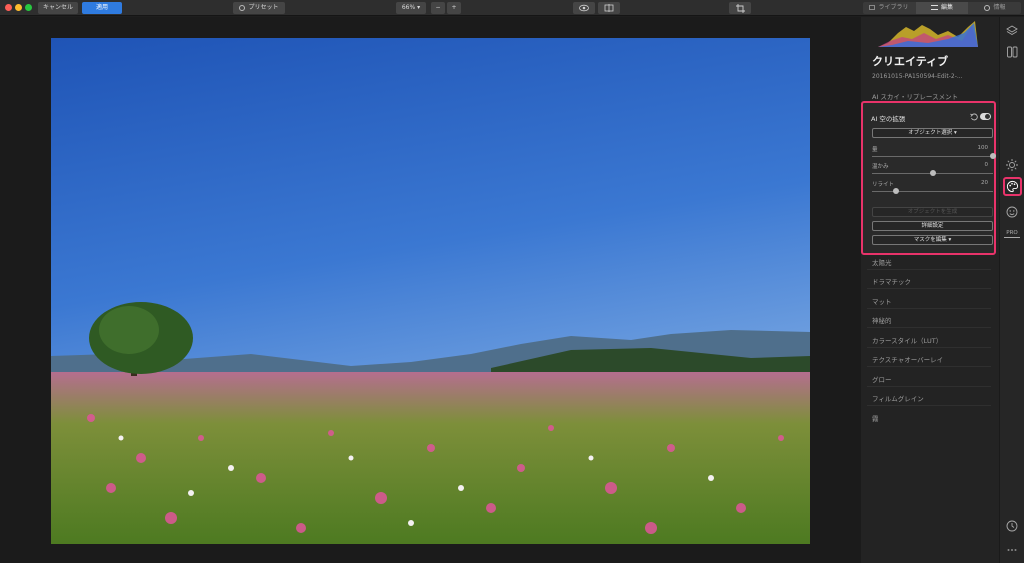 This screenshot has height=563, width=1024. Describe the element at coordinates (896, 191) in the screenshot. I see `slider-relight-knob` at that location.